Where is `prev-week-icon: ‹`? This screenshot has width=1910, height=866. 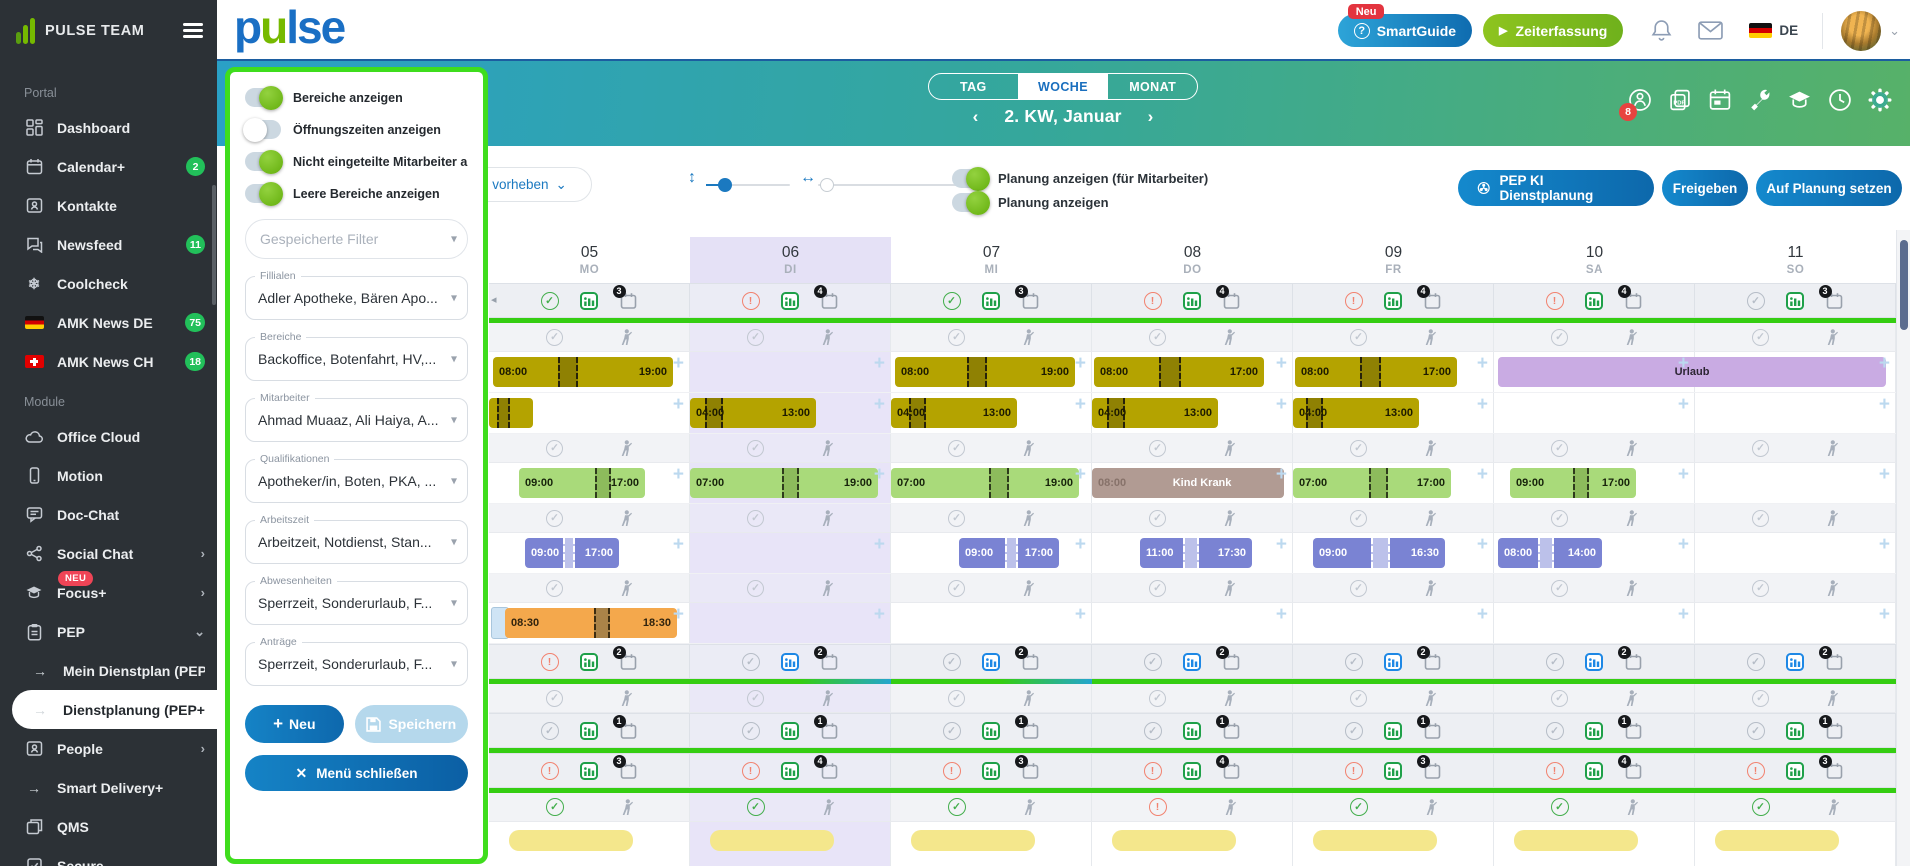 prev-week-icon: ‹ is located at coordinates (976, 117).